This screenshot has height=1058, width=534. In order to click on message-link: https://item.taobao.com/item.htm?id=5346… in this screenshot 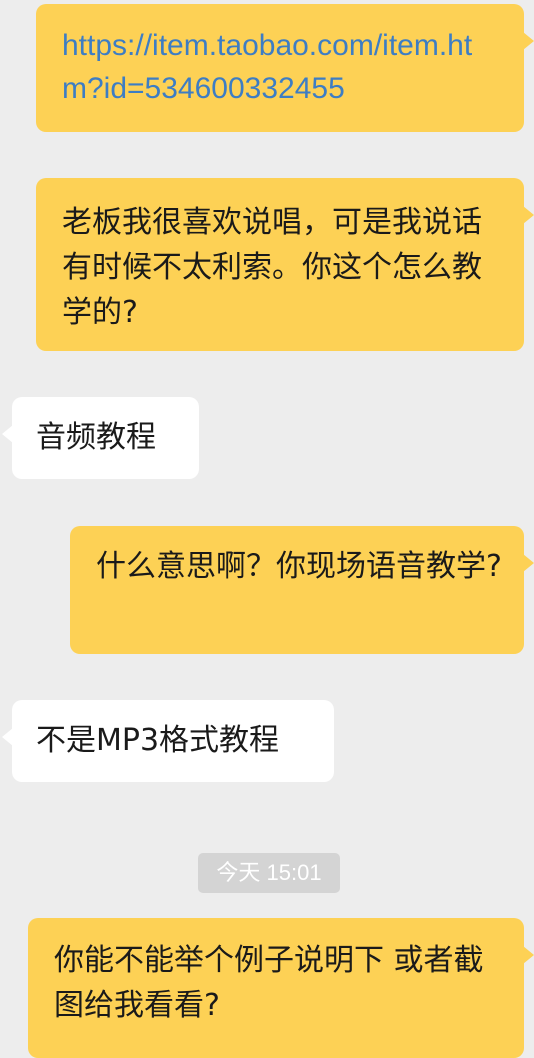, I will do `click(284, 67)`.